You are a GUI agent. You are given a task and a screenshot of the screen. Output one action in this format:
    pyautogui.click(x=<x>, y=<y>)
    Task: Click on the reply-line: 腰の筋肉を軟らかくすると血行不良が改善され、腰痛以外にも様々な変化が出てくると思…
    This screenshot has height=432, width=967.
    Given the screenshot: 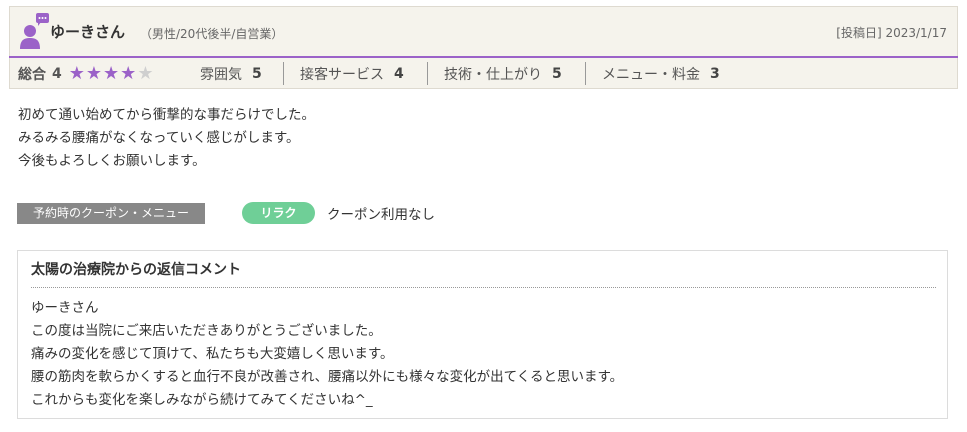 What is the action you would take?
    pyautogui.click(x=327, y=377)
    